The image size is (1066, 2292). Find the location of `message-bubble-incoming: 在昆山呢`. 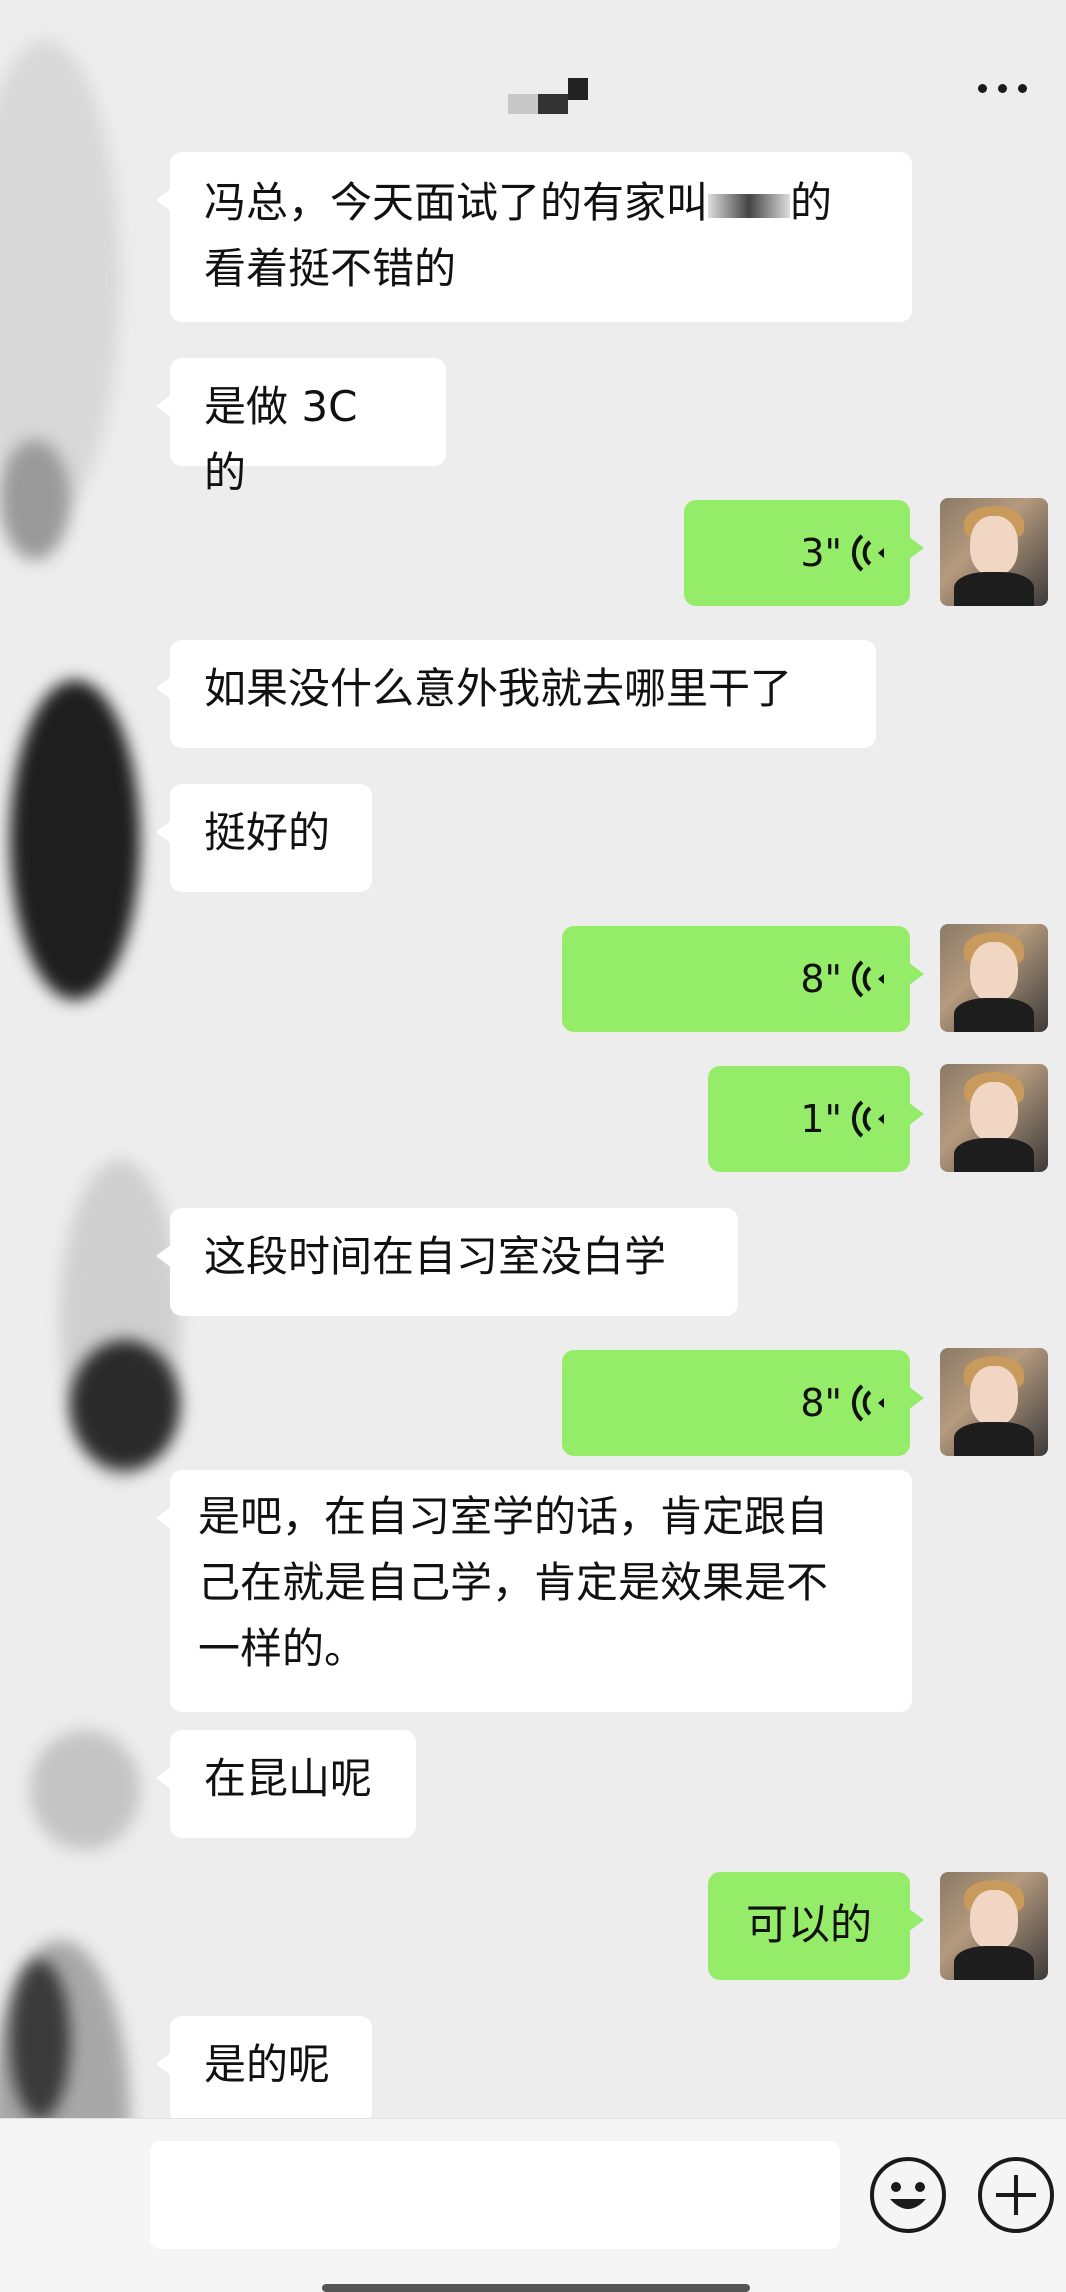

message-bubble-incoming: 在昆山呢 is located at coordinates (286, 1784).